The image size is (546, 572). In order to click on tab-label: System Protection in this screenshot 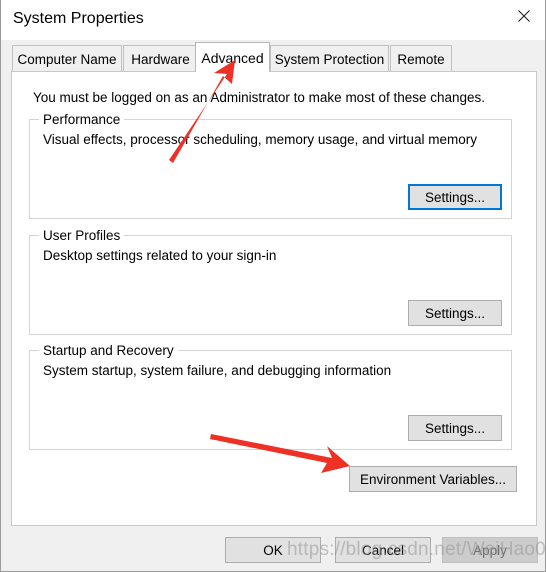, I will do `click(329, 59)`.